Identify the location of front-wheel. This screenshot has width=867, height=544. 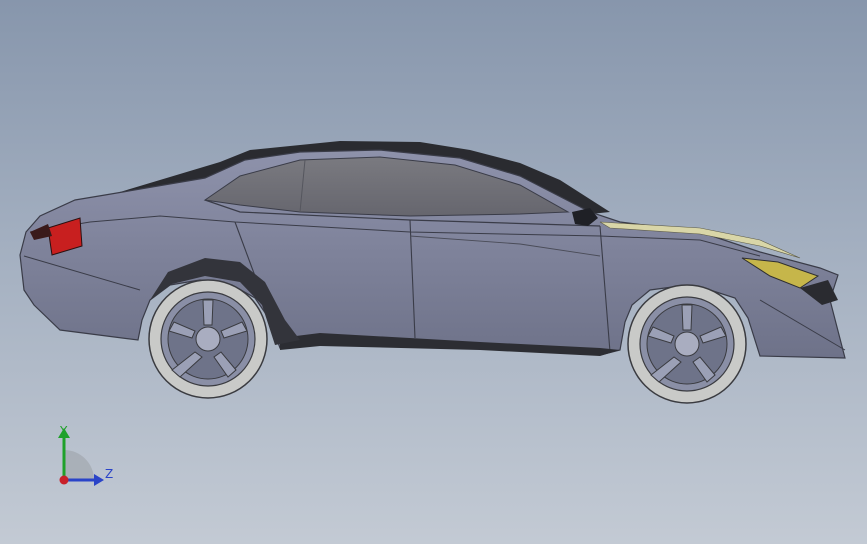
(687, 344).